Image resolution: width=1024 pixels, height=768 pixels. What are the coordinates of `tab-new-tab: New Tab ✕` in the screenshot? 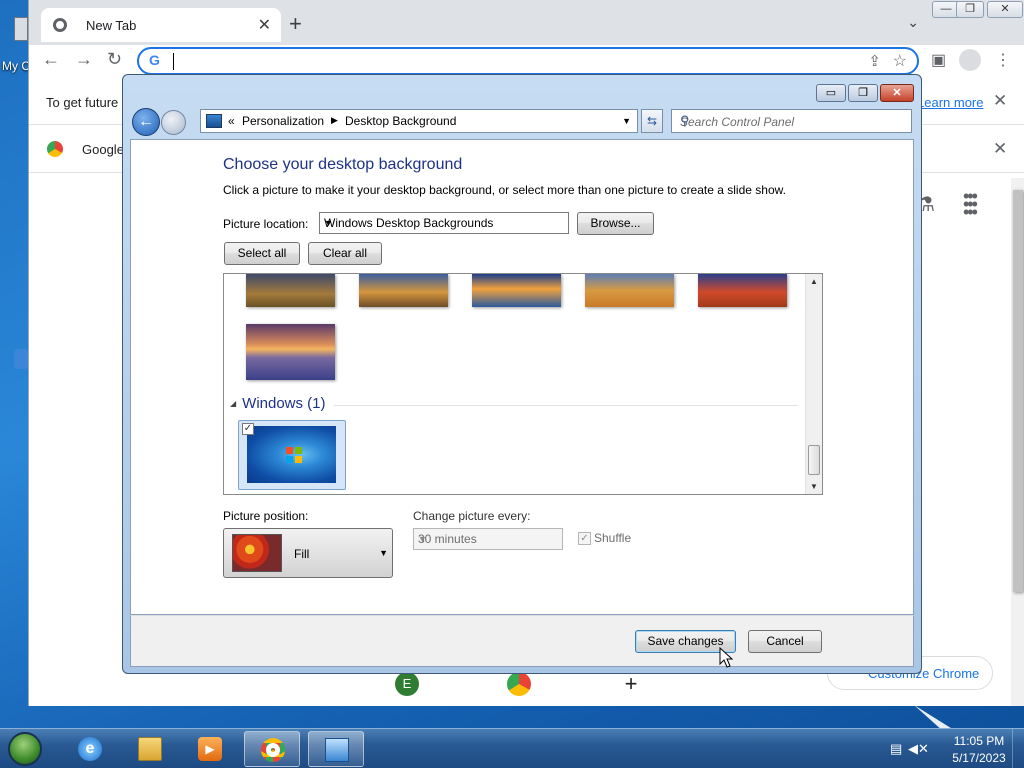 It's located at (161, 25).